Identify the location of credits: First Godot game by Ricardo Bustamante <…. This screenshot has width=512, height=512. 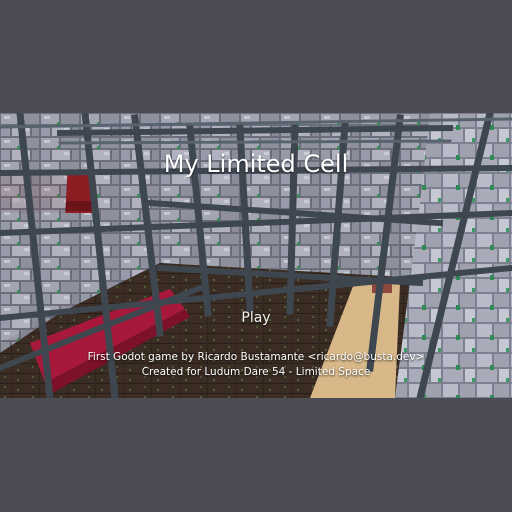
(256, 365).